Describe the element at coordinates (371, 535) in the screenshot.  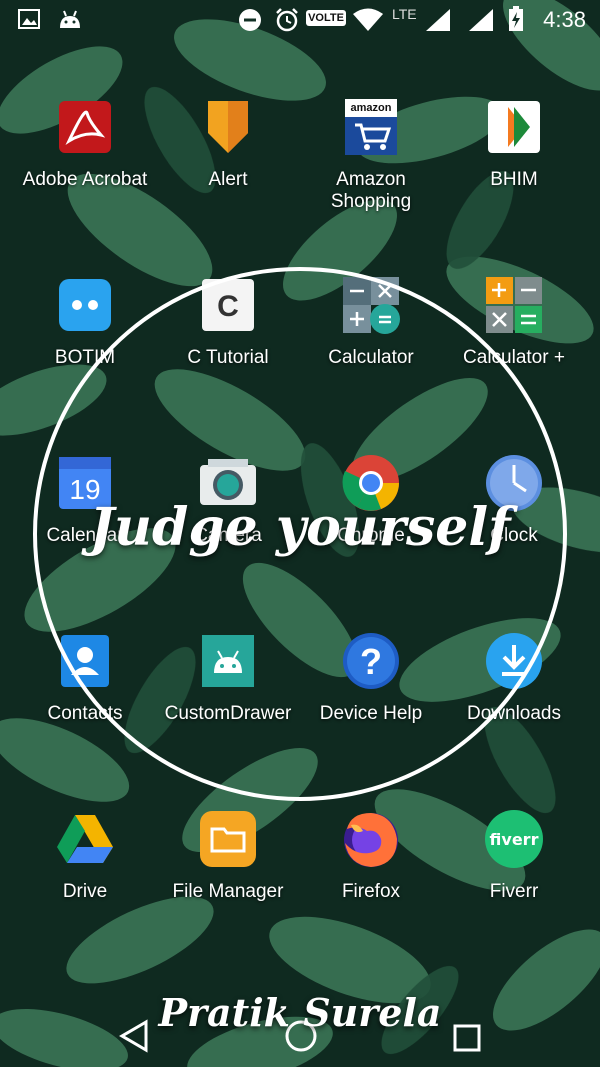
I see `app-label: Chrome` at that location.